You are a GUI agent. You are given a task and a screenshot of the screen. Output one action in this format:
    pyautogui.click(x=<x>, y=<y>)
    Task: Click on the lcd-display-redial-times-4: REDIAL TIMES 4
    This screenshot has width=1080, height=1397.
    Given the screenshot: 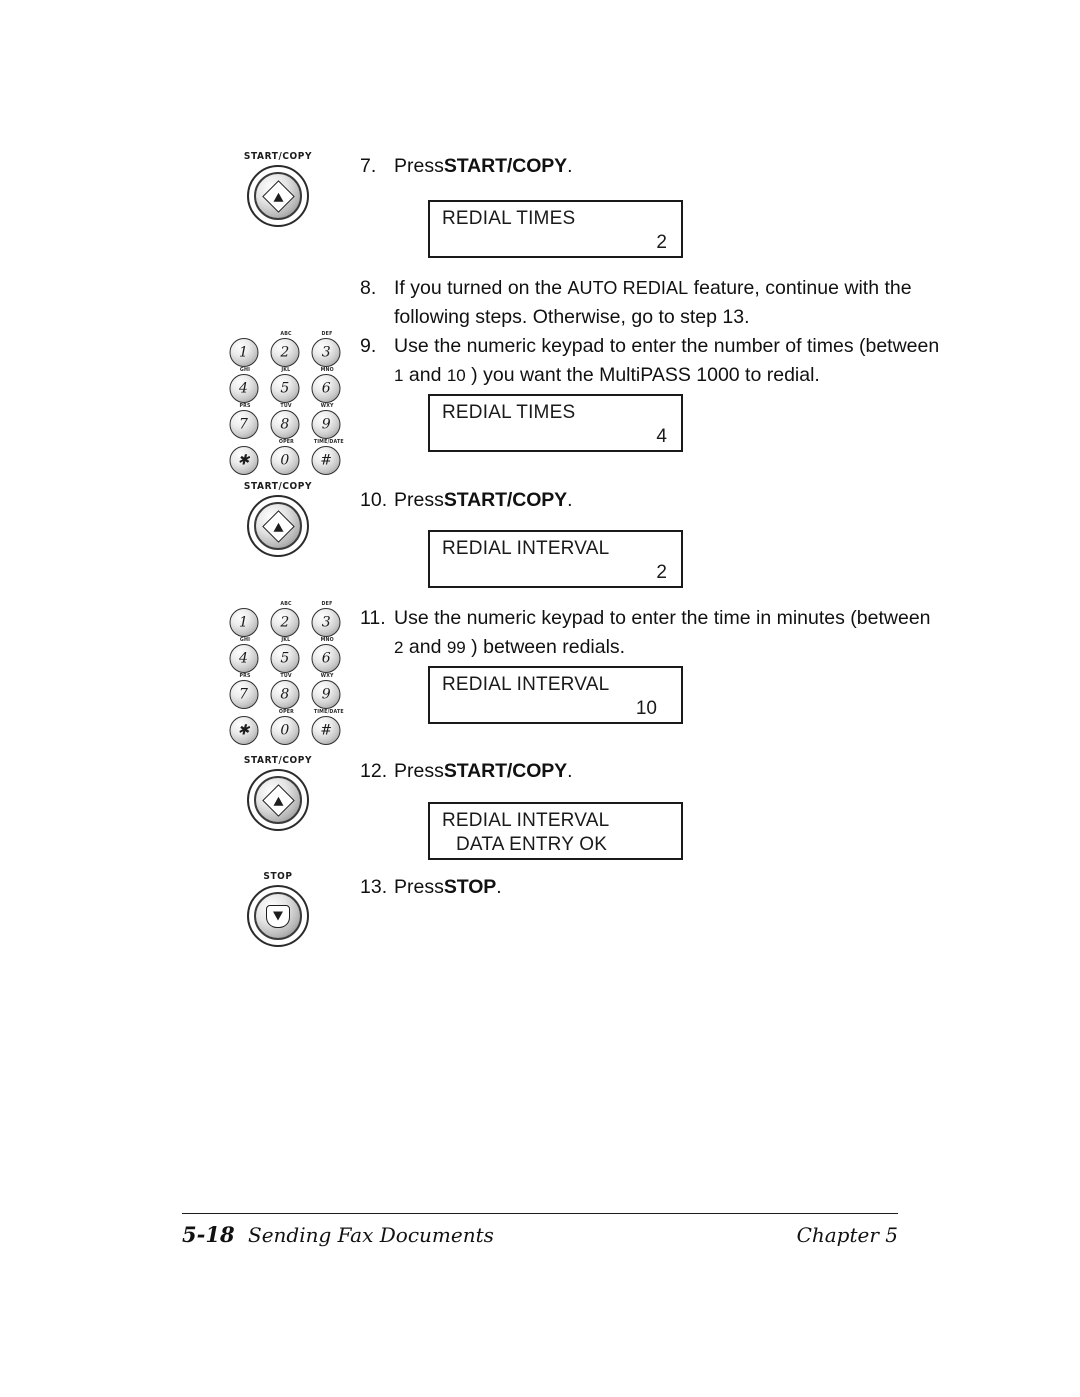 What is the action you would take?
    pyautogui.click(x=555, y=423)
    